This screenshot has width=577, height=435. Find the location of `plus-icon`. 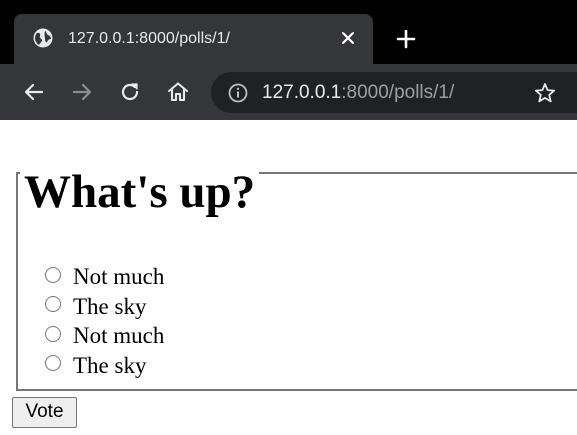

plus-icon is located at coordinates (406, 39).